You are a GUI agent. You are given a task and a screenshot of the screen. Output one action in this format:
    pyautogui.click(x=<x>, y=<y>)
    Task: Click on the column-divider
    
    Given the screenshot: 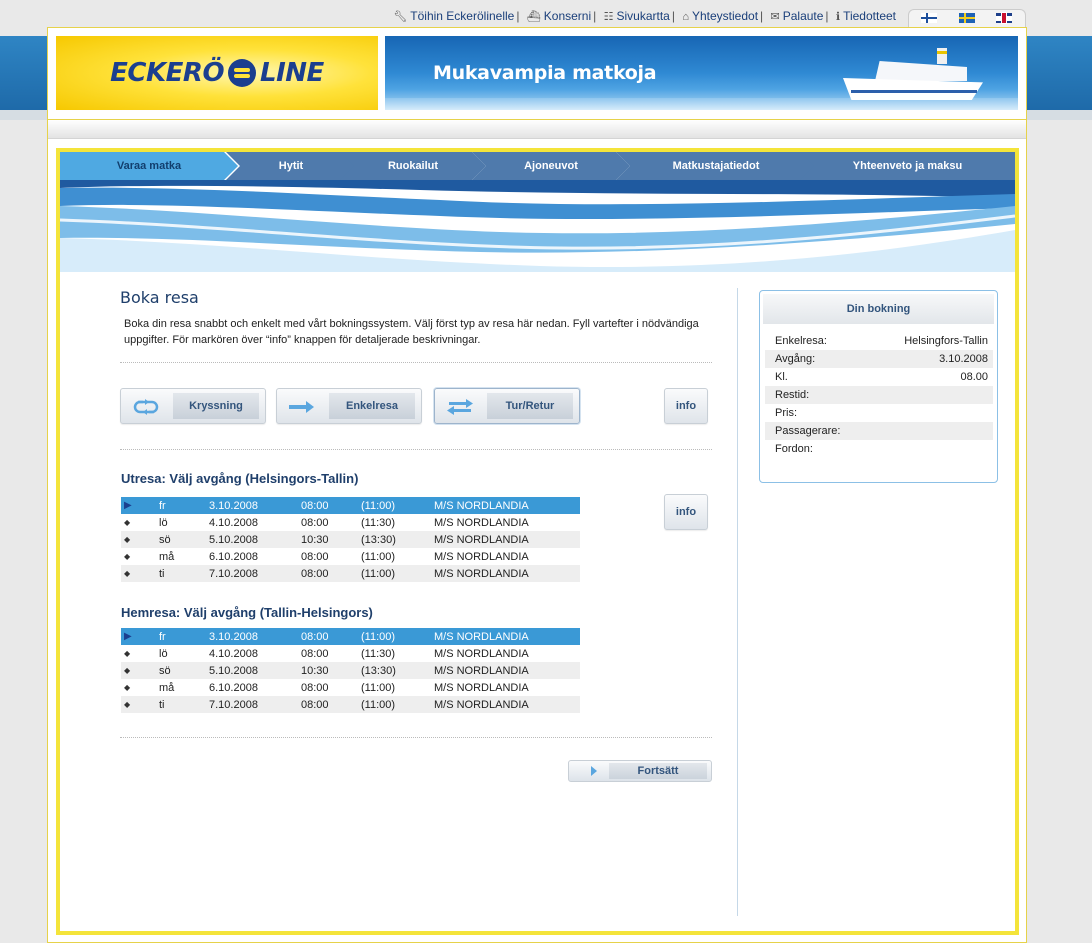 What is the action you would take?
    pyautogui.click(x=737, y=602)
    